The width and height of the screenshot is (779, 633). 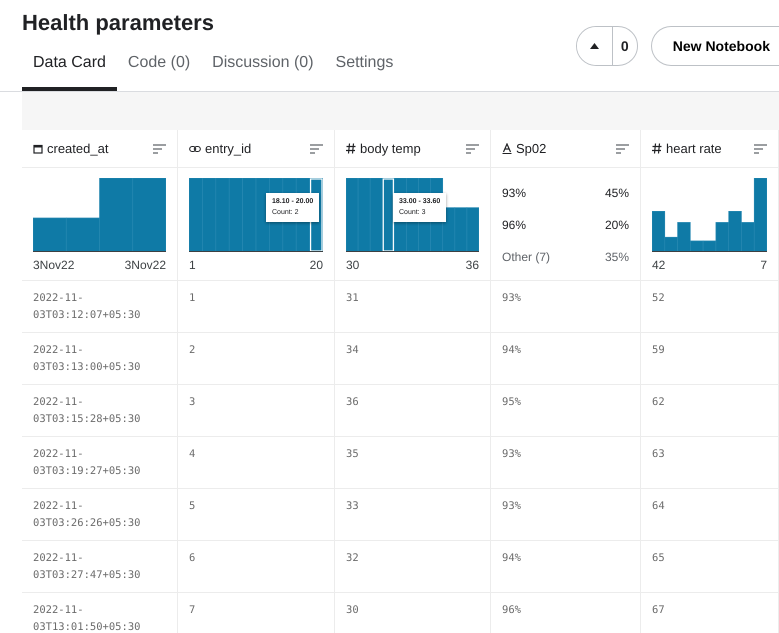 What do you see at coordinates (616, 257) in the screenshot?
I see `category-share: 35%` at bounding box center [616, 257].